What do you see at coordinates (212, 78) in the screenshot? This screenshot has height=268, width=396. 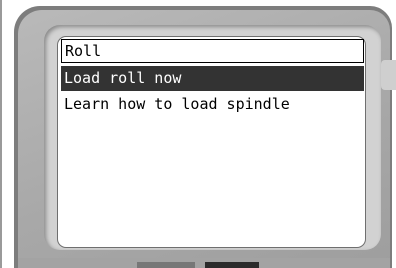 I see `menu-item-load-roll-now: Load roll now` at bounding box center [212, 78].